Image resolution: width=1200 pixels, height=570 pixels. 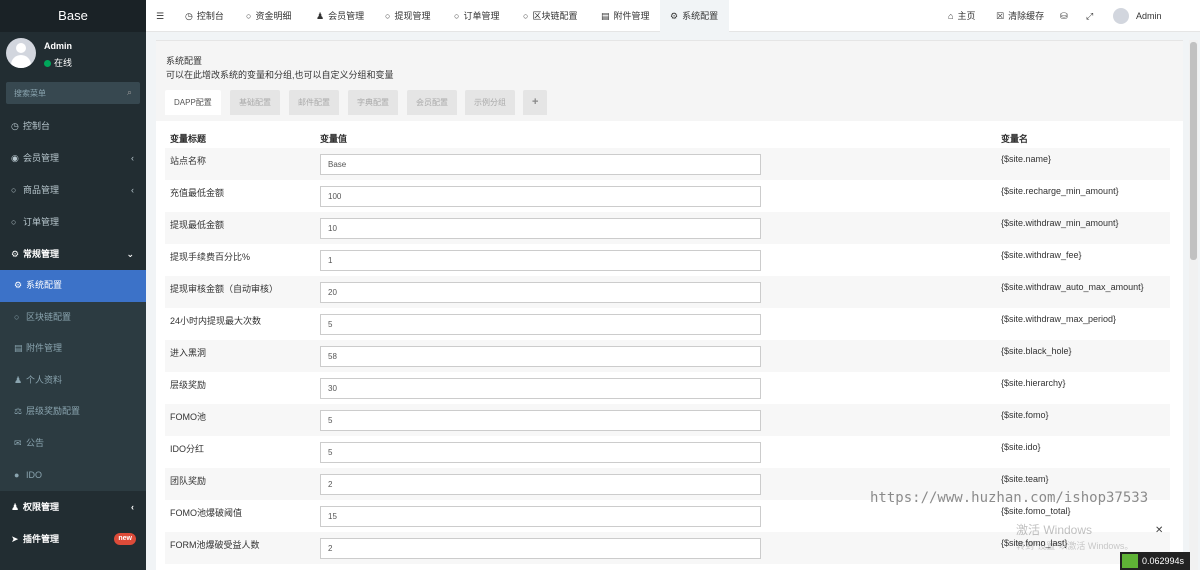 What do you see at coordinates (73, 349) in the screenshot?
I see `sidebar-item-attachments: ▤ 附件管理` at bounding box center [73, 349].